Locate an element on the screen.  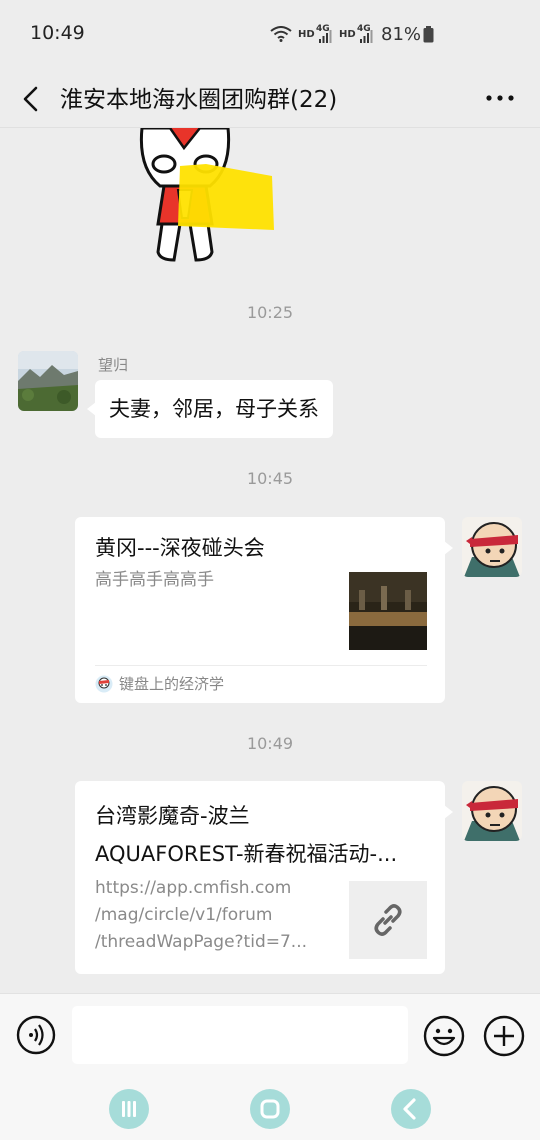
article-image-icon is located at coordinates (388, 611).